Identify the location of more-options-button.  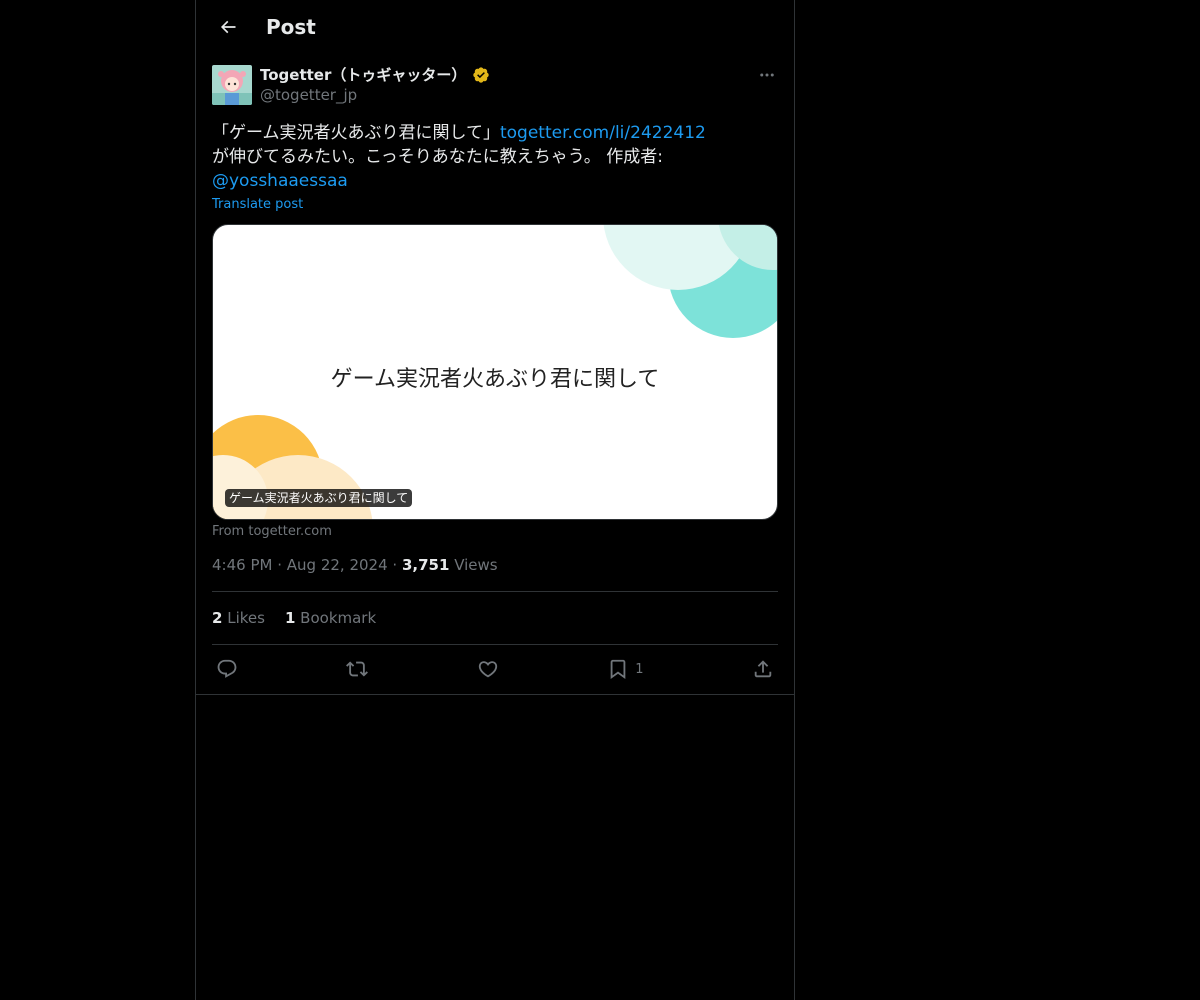
(767, 75).